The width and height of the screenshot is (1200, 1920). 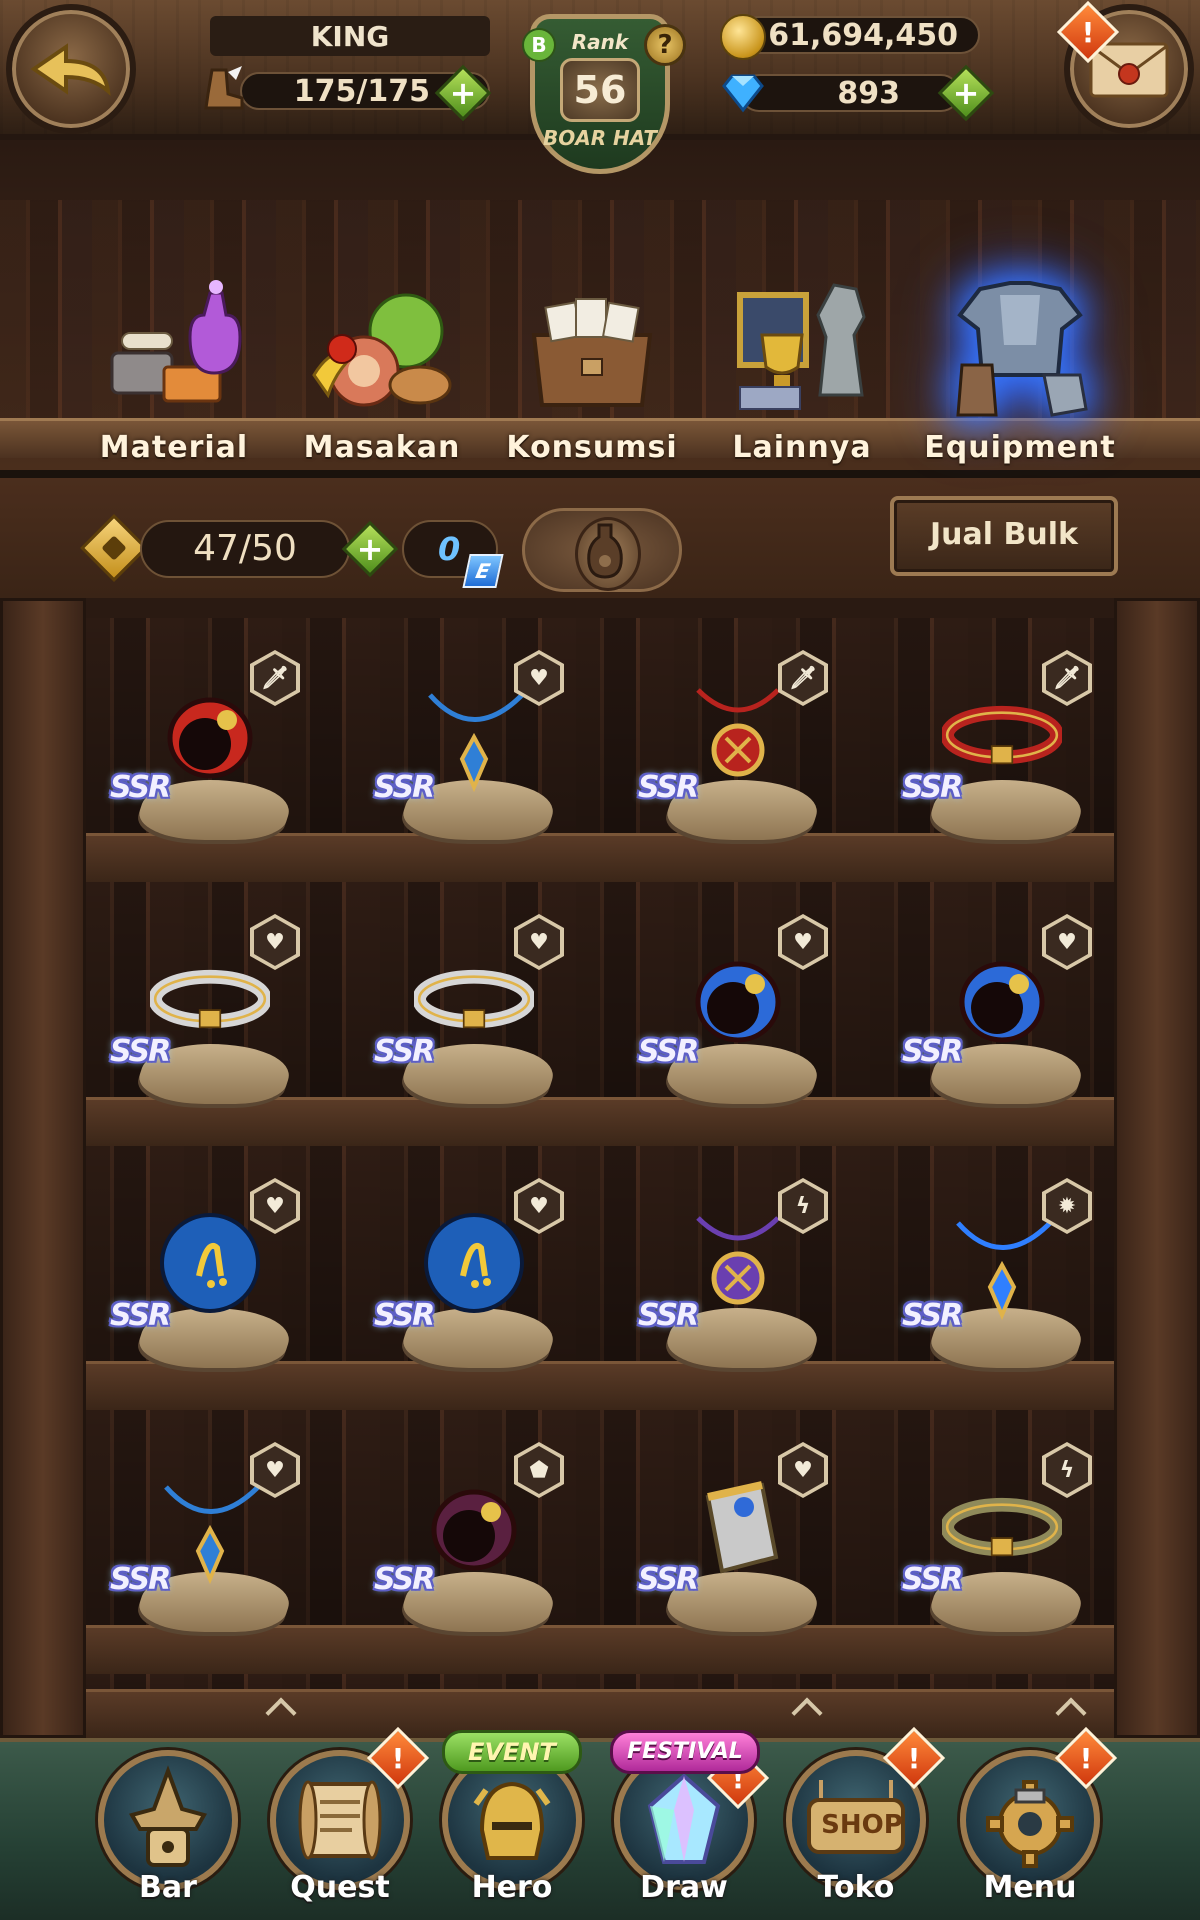 What do you see at coordinates (687, 1825) in the screenshot?
I see `nav-draw: FESTIVAL Draw !` at bounding box center [687, 1825].